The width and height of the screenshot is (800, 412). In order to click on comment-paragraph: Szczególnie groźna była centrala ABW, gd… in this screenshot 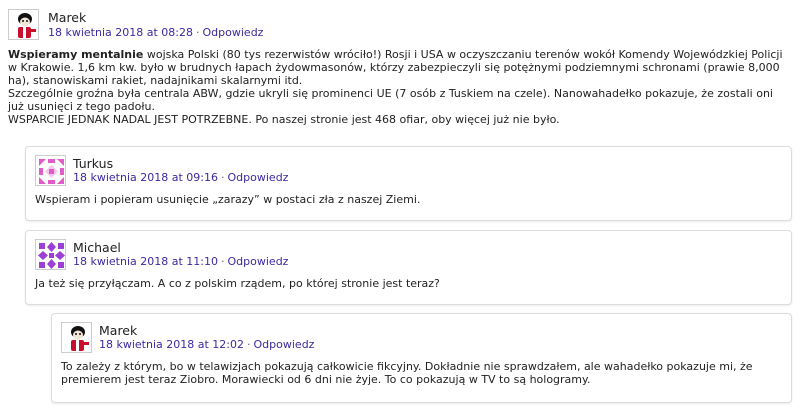, I will do `click(390, 100)`.